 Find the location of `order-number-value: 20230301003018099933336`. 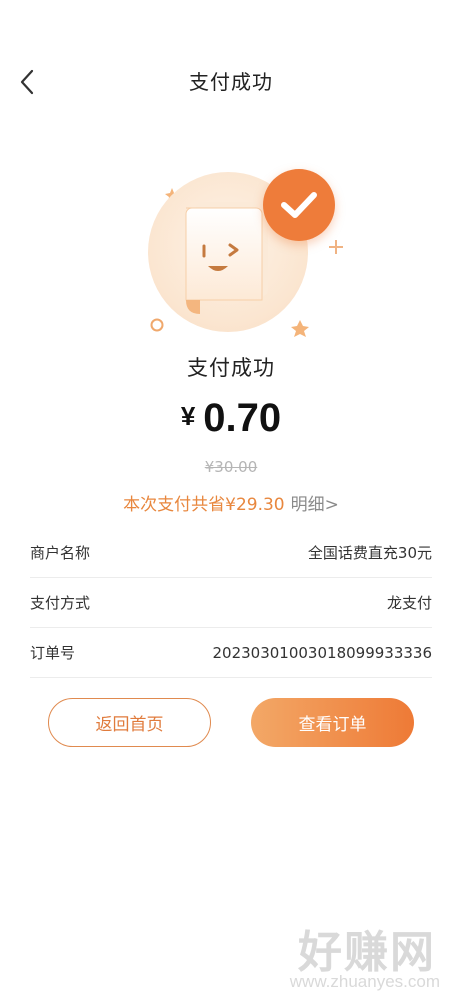

order-number-value: 20230301003018099933336 is located at coordinates (322, 652).